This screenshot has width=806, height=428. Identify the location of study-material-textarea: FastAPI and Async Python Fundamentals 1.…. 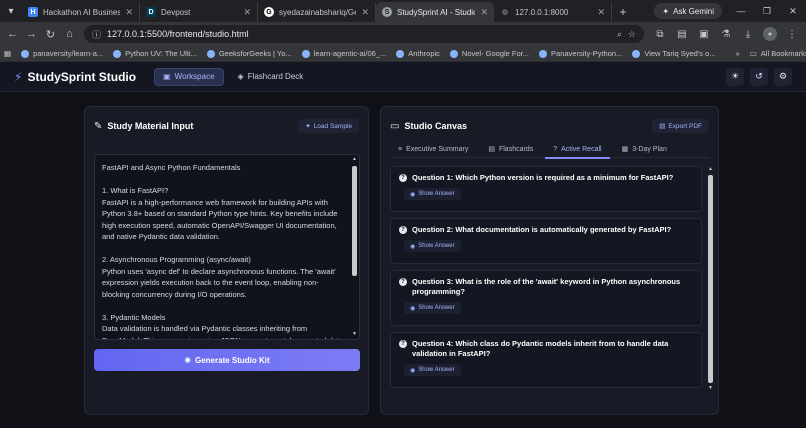
(227, 247).